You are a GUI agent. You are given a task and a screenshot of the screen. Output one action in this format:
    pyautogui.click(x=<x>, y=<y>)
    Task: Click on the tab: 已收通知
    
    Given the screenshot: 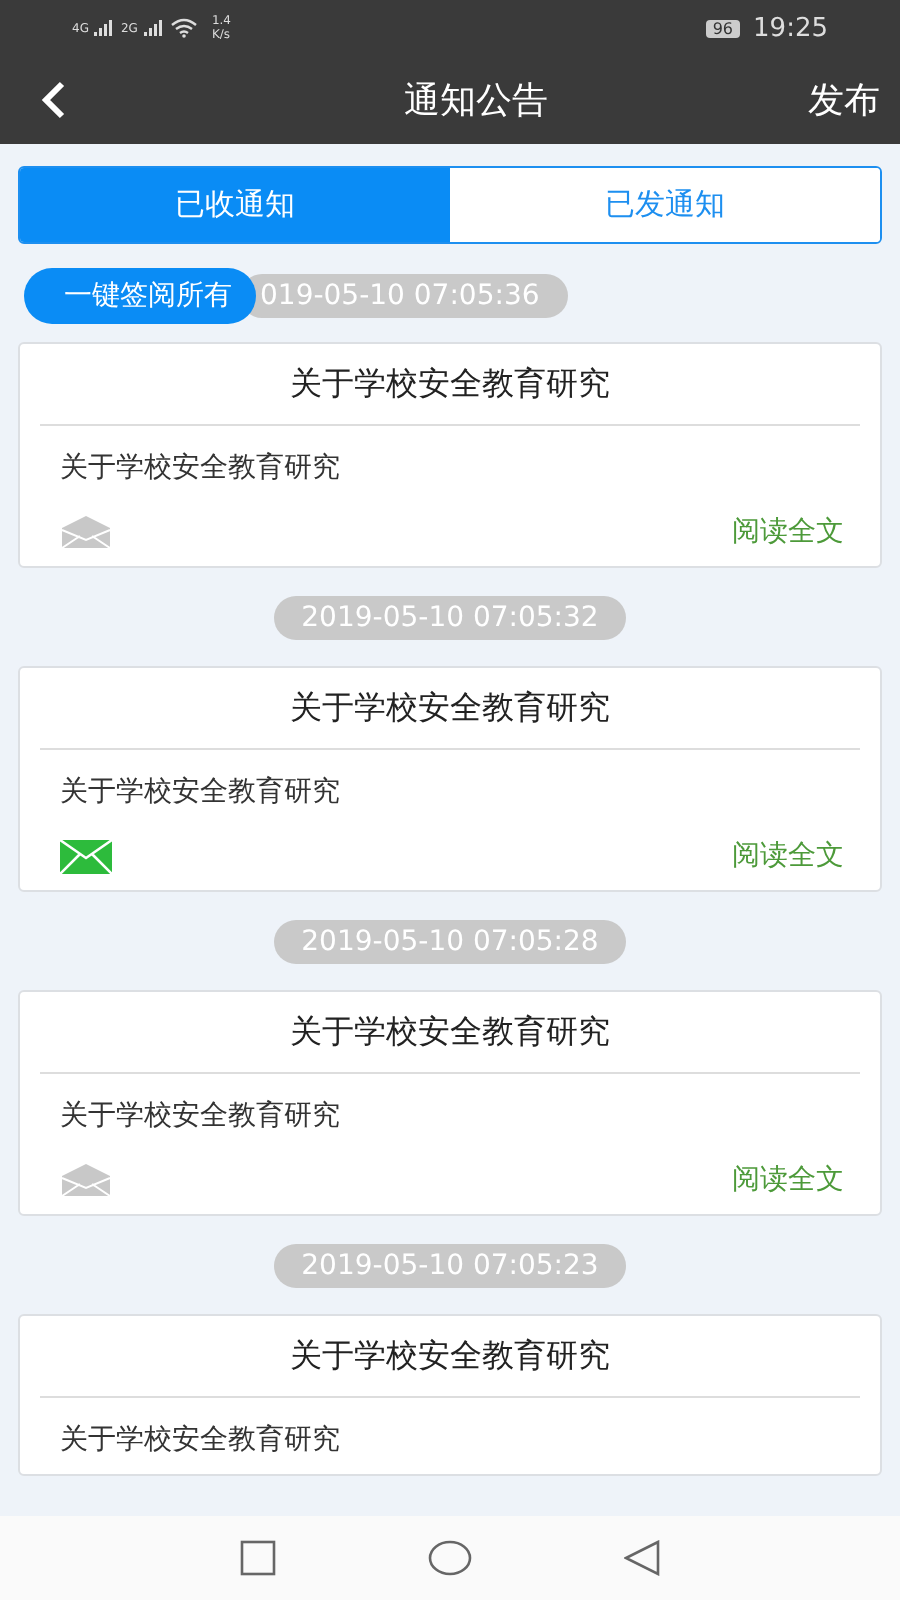 What is the action you would take?
    pyautogui.click(x=235, y=205)
    